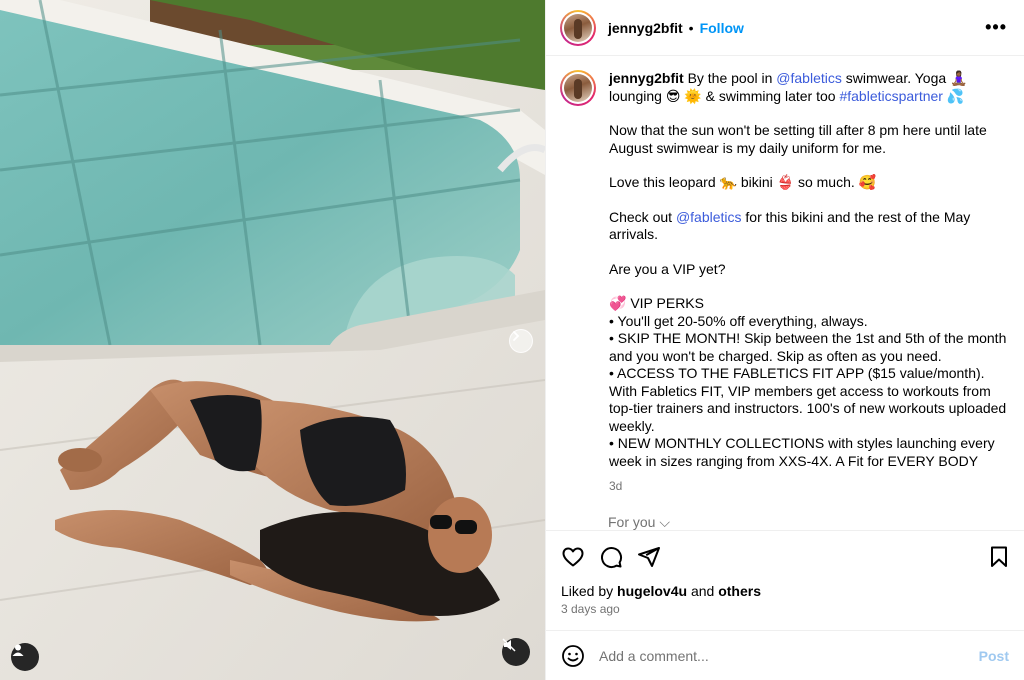 The image size is (1024, 680). I want to click on caption-para-vip: Are you a VIP yet?, so click(667, 268).